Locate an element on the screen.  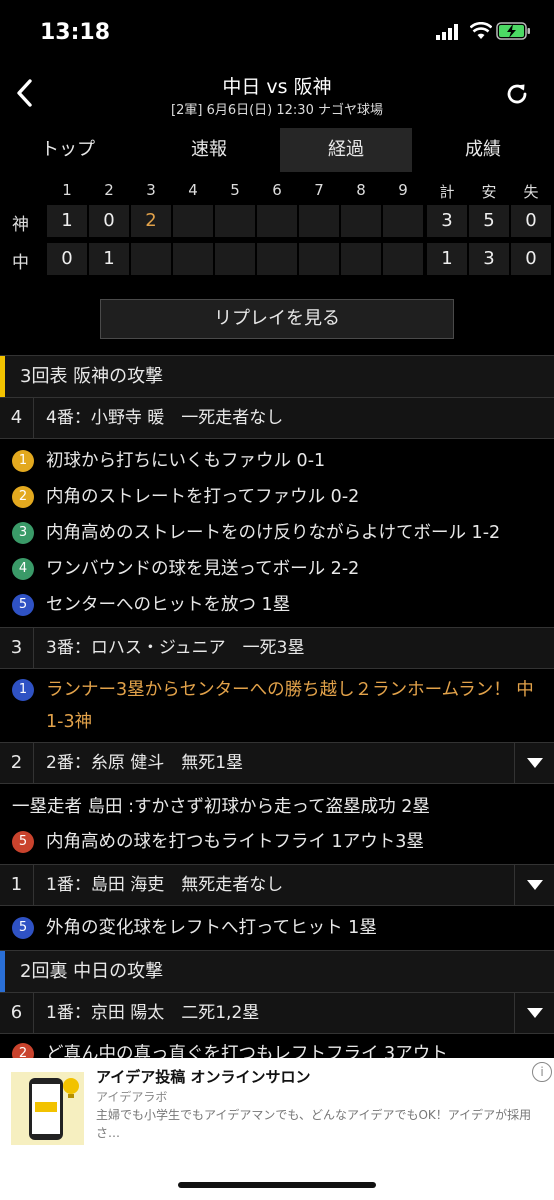
batter-info: 2番：糸原 健斗 無死1塁 is located at coordinates (145, 763).